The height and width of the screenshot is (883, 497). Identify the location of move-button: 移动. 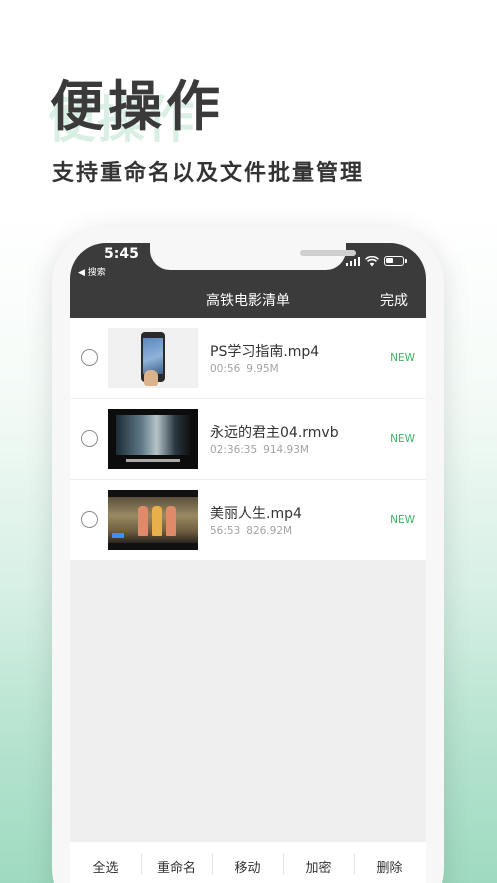
(247, 866).